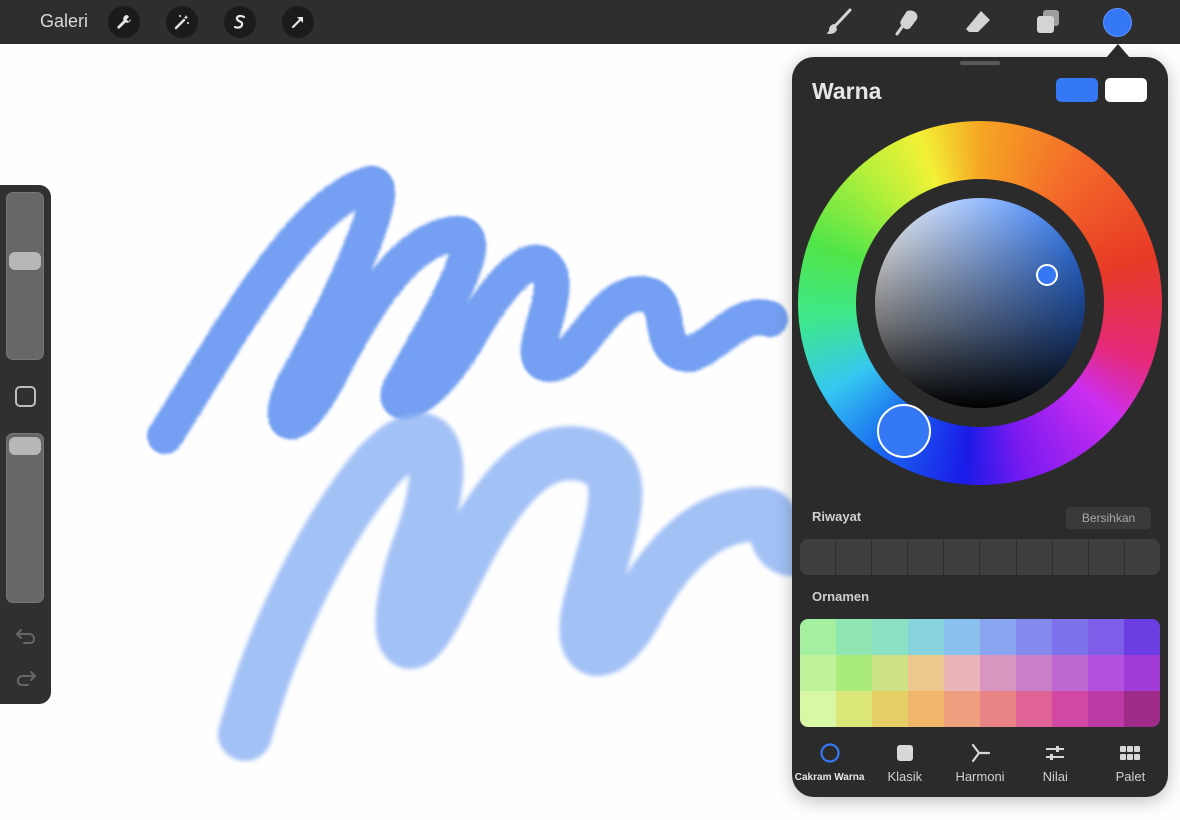 The height and width of the screenshot is (820, 1180). I want to click on secondary-color-swatch, so click(1126, 90).